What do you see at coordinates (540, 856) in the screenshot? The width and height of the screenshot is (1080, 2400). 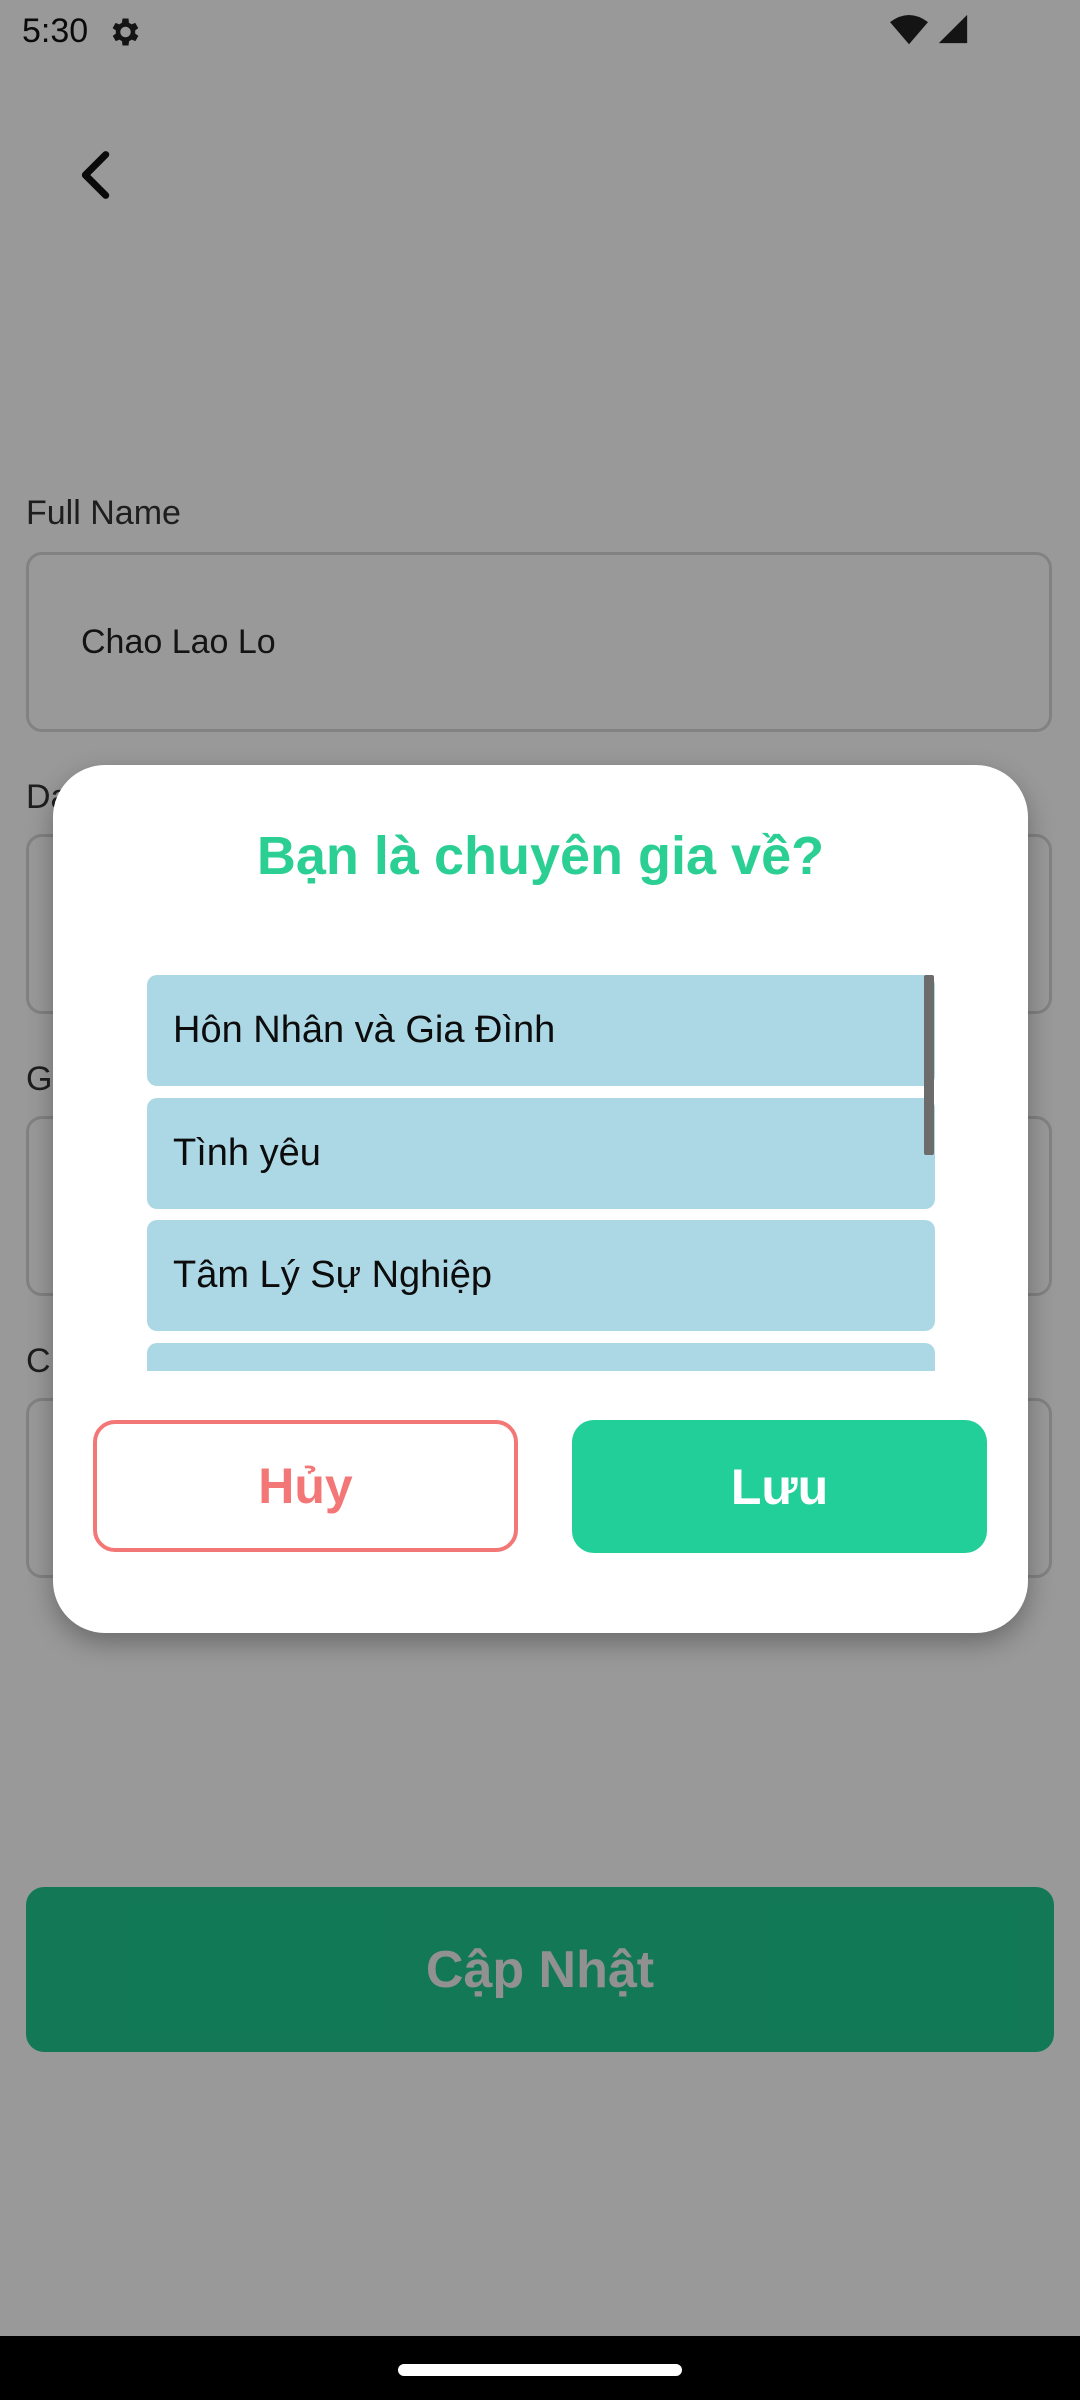 I see `dialog-title: Bạn là chuyên gia về?` at bounding box center [540, 856].